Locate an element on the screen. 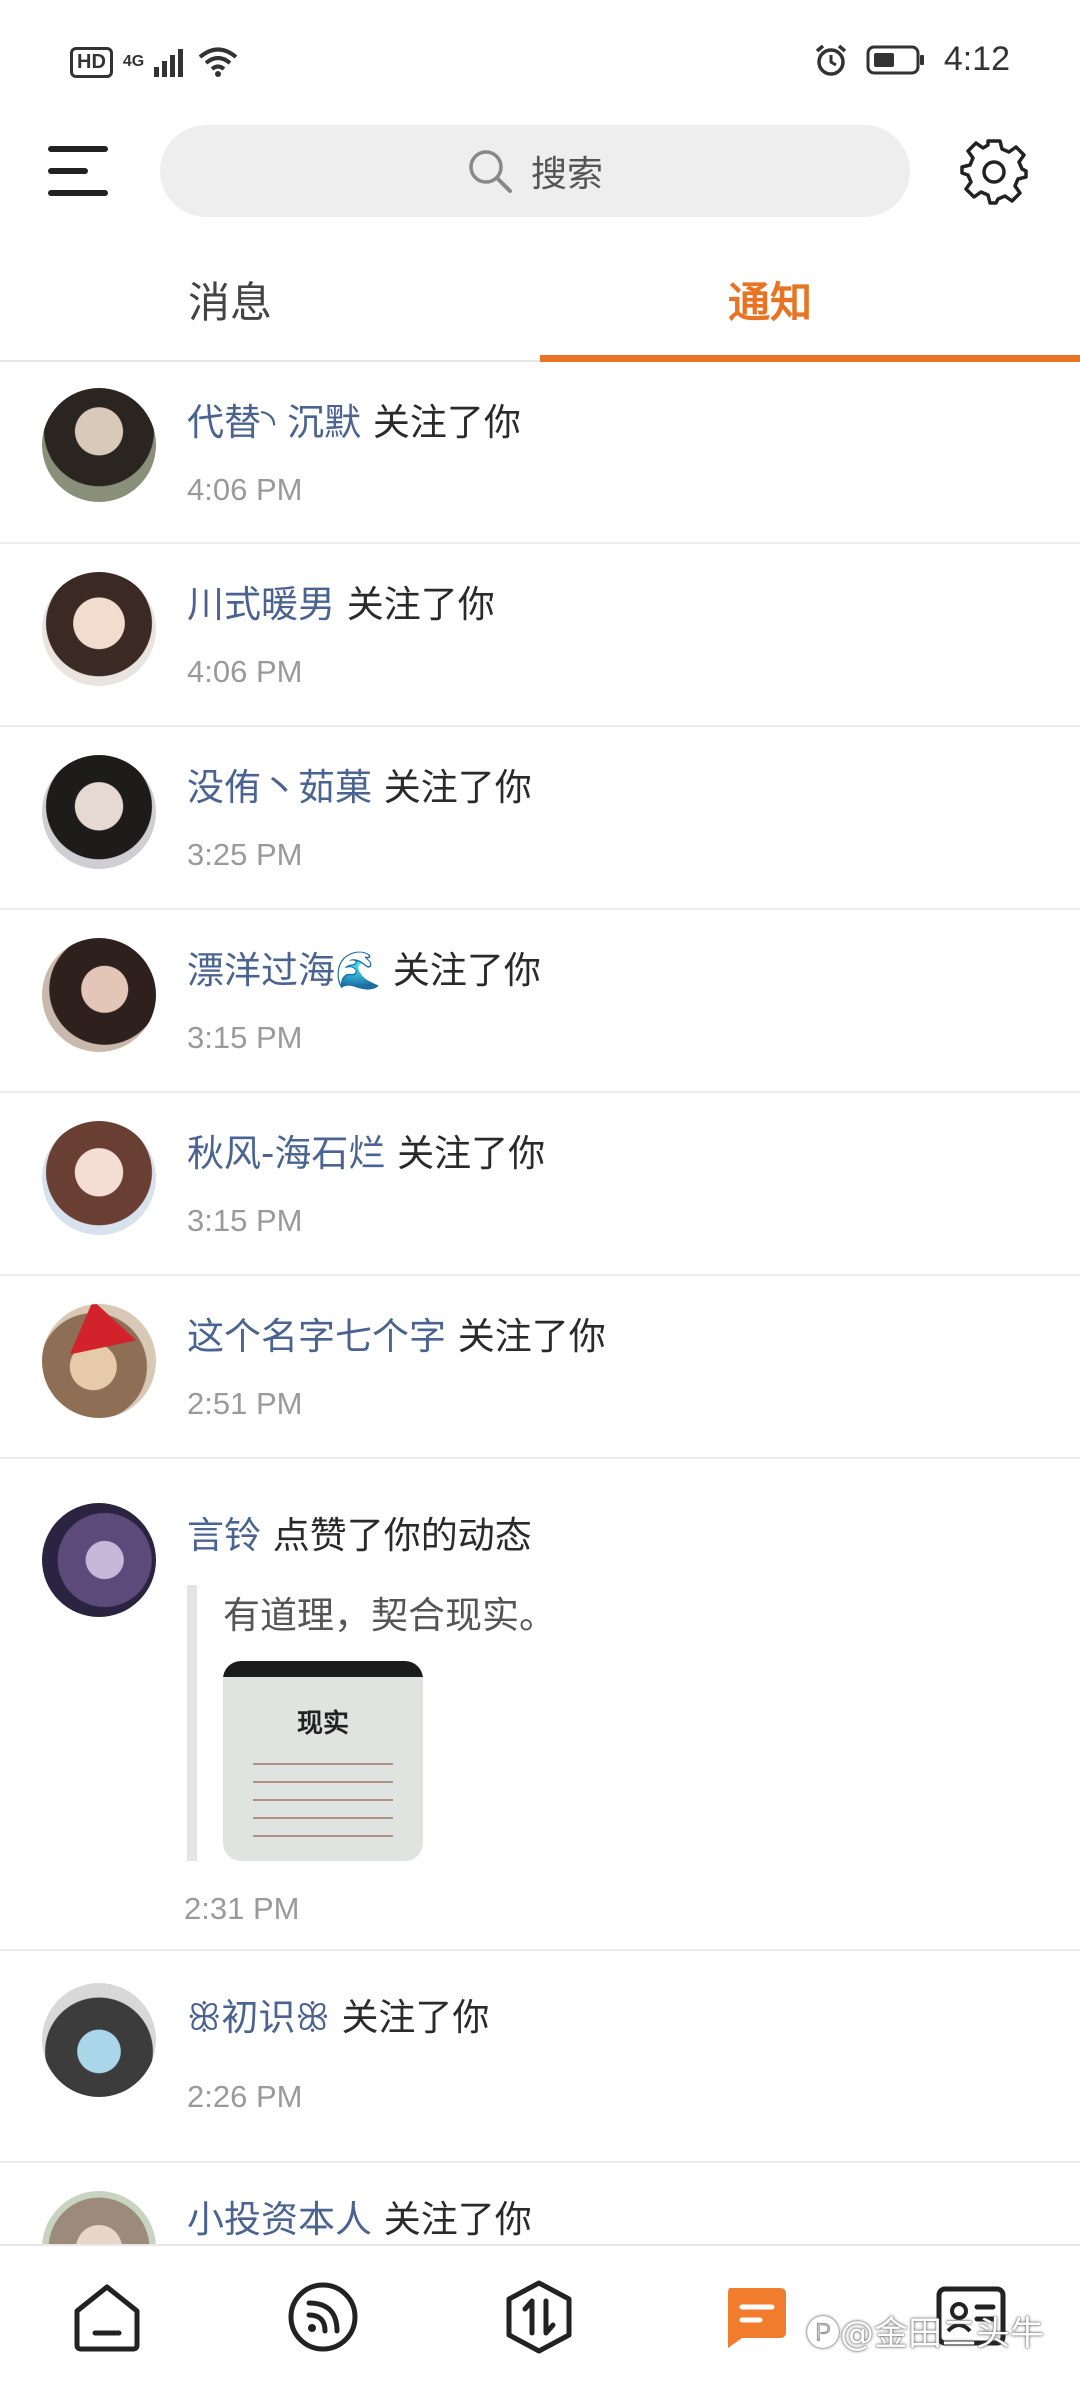 The image size is (1080, 2390). network-indicators: HD 4G is located at coordinates (154, 62).